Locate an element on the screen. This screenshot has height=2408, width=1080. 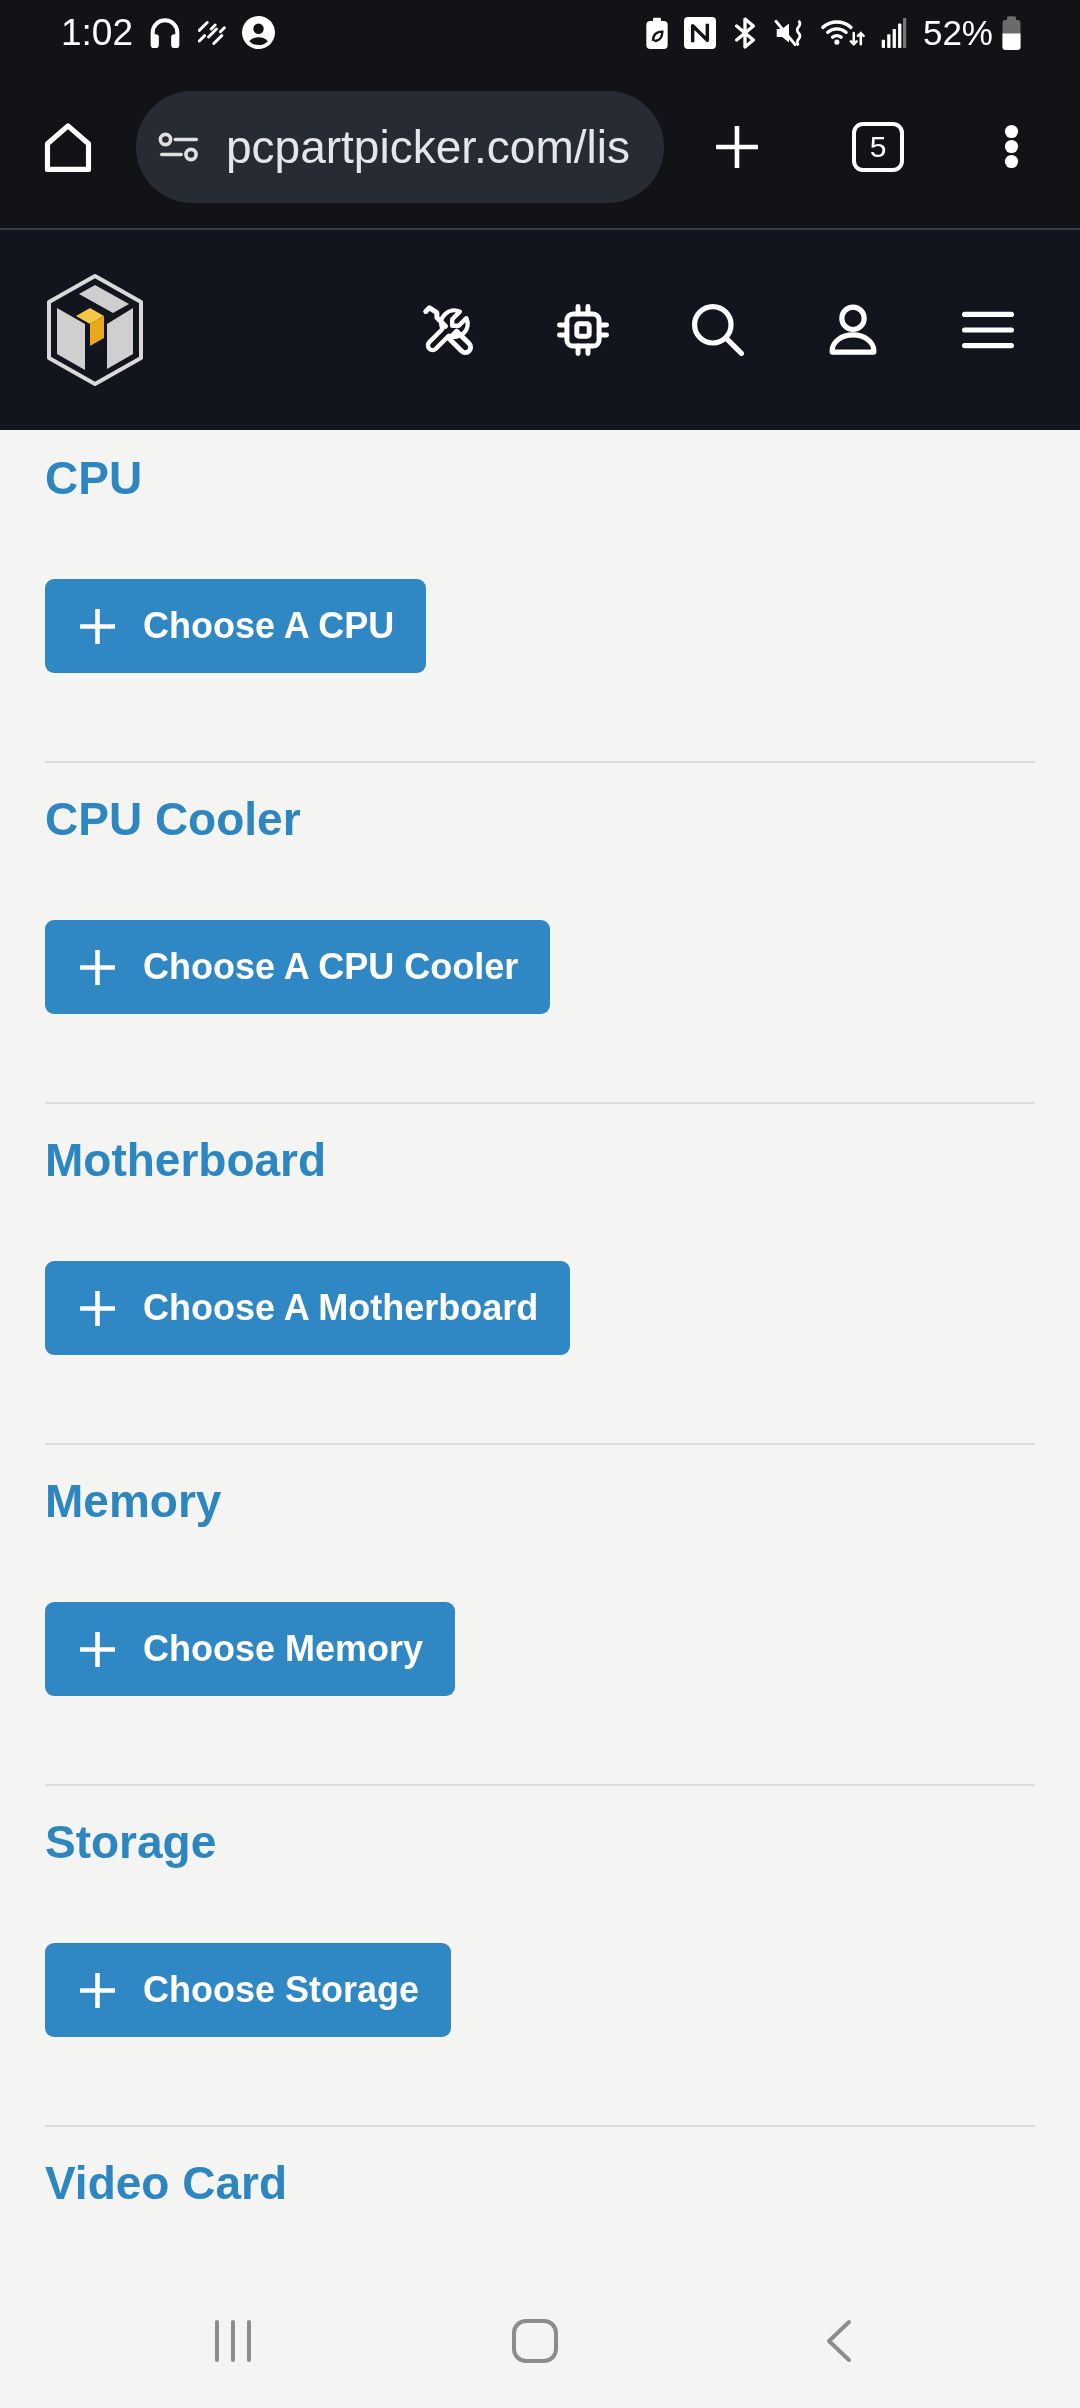
category-link: Motherboard is located at coordinates (186, 1160).